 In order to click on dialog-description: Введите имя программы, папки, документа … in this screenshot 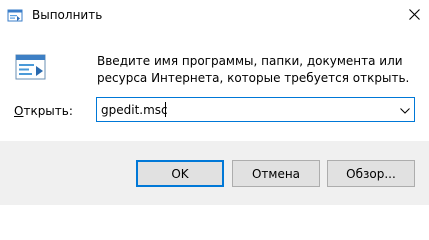, I will do `click(253, 69)`.